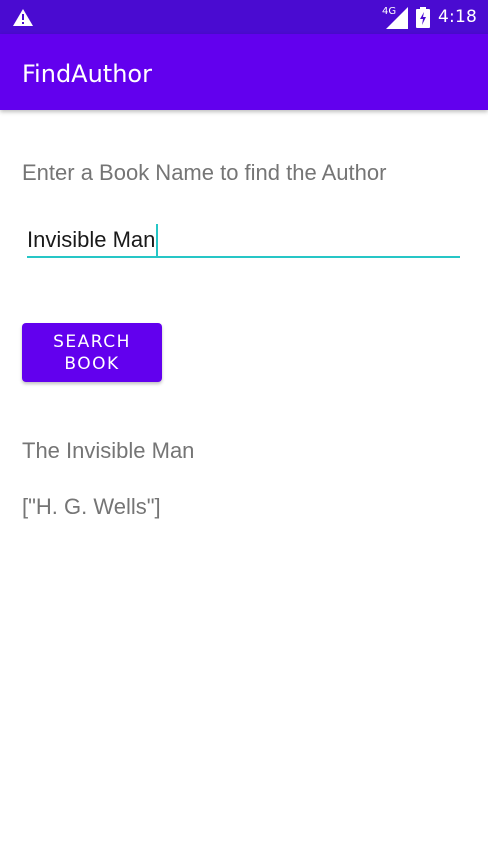 The image size is (488, 857). I want to click on instruction-label: Enter a Book Name to find the Author, so click(204, 172).